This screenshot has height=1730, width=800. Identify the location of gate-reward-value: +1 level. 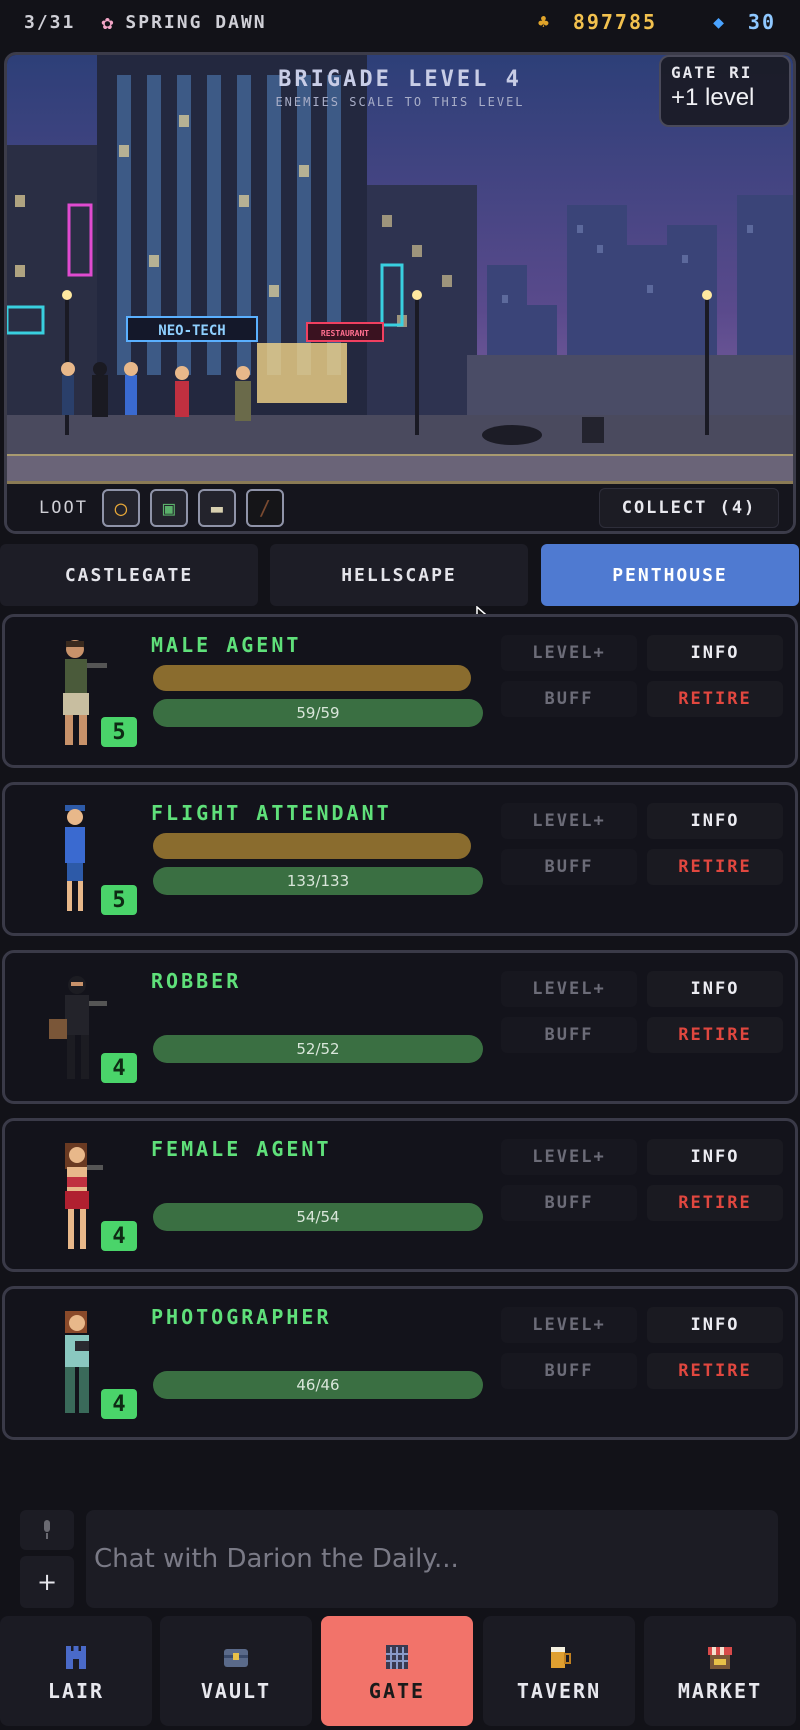
(713, 97).